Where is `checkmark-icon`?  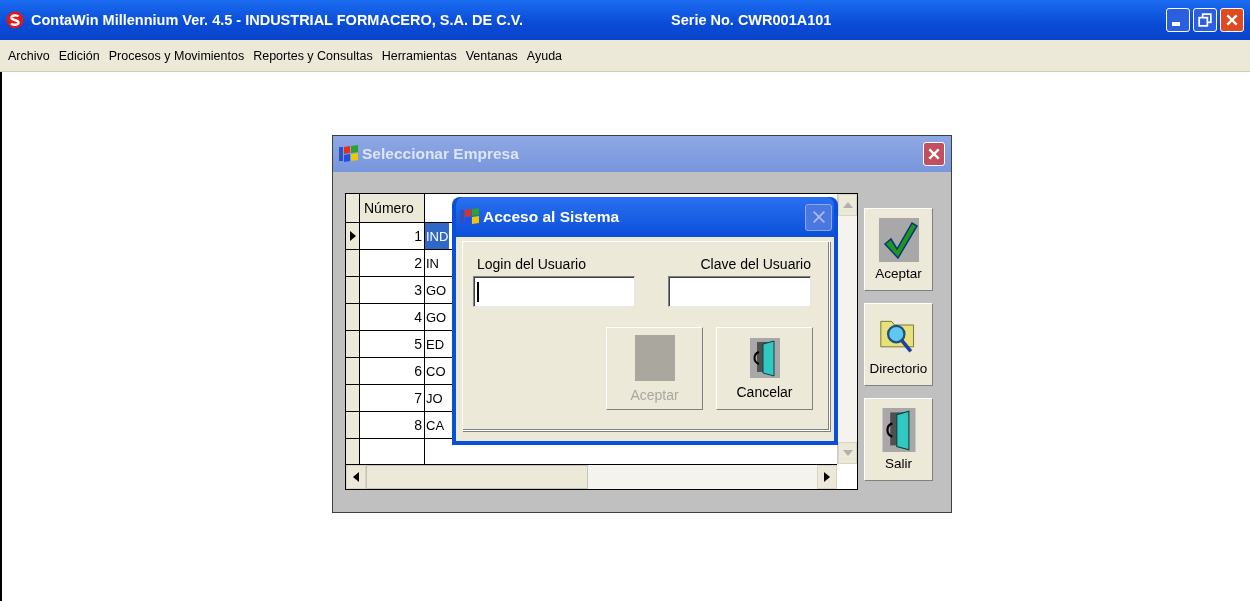 checkmark-icon is located at coordinates (898, 240).